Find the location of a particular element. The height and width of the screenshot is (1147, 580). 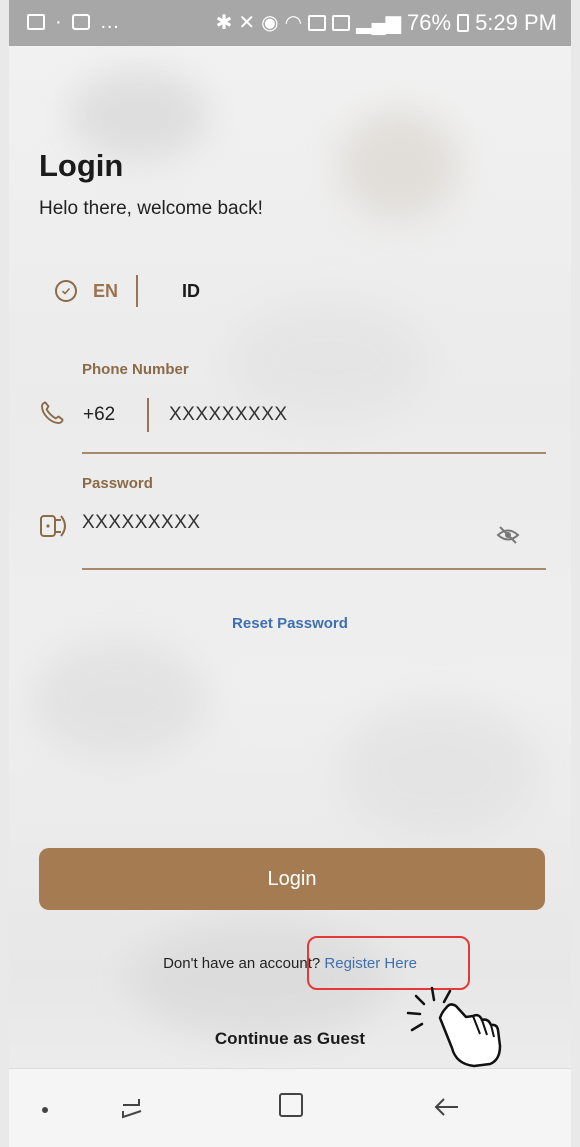

recent-apps-icon is located at coordinates (132, 1110).